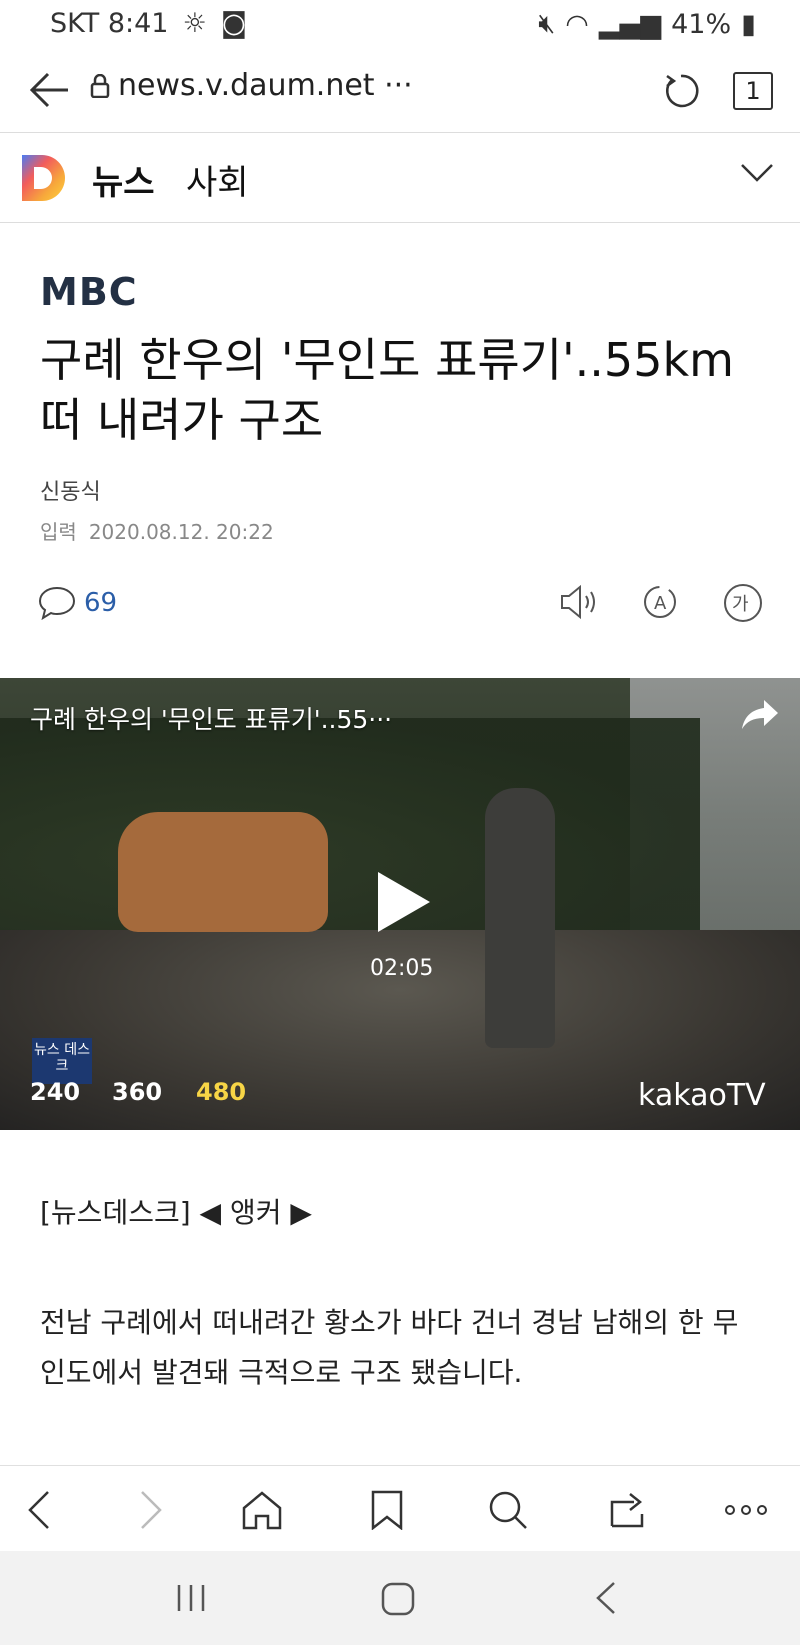 Image resolution: width=800 pixels, height=1645 pixels. Describe the element at coordinates (223, 872) in the screenshot. I see `video-cow` at that location.